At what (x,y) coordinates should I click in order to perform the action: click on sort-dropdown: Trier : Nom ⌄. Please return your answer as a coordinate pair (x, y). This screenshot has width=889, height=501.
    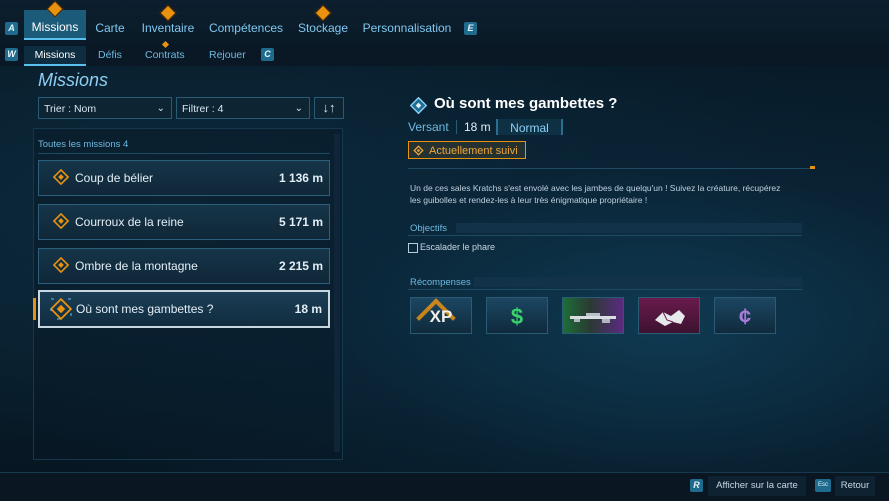
    Looking at the image, I should click on (105, 108).